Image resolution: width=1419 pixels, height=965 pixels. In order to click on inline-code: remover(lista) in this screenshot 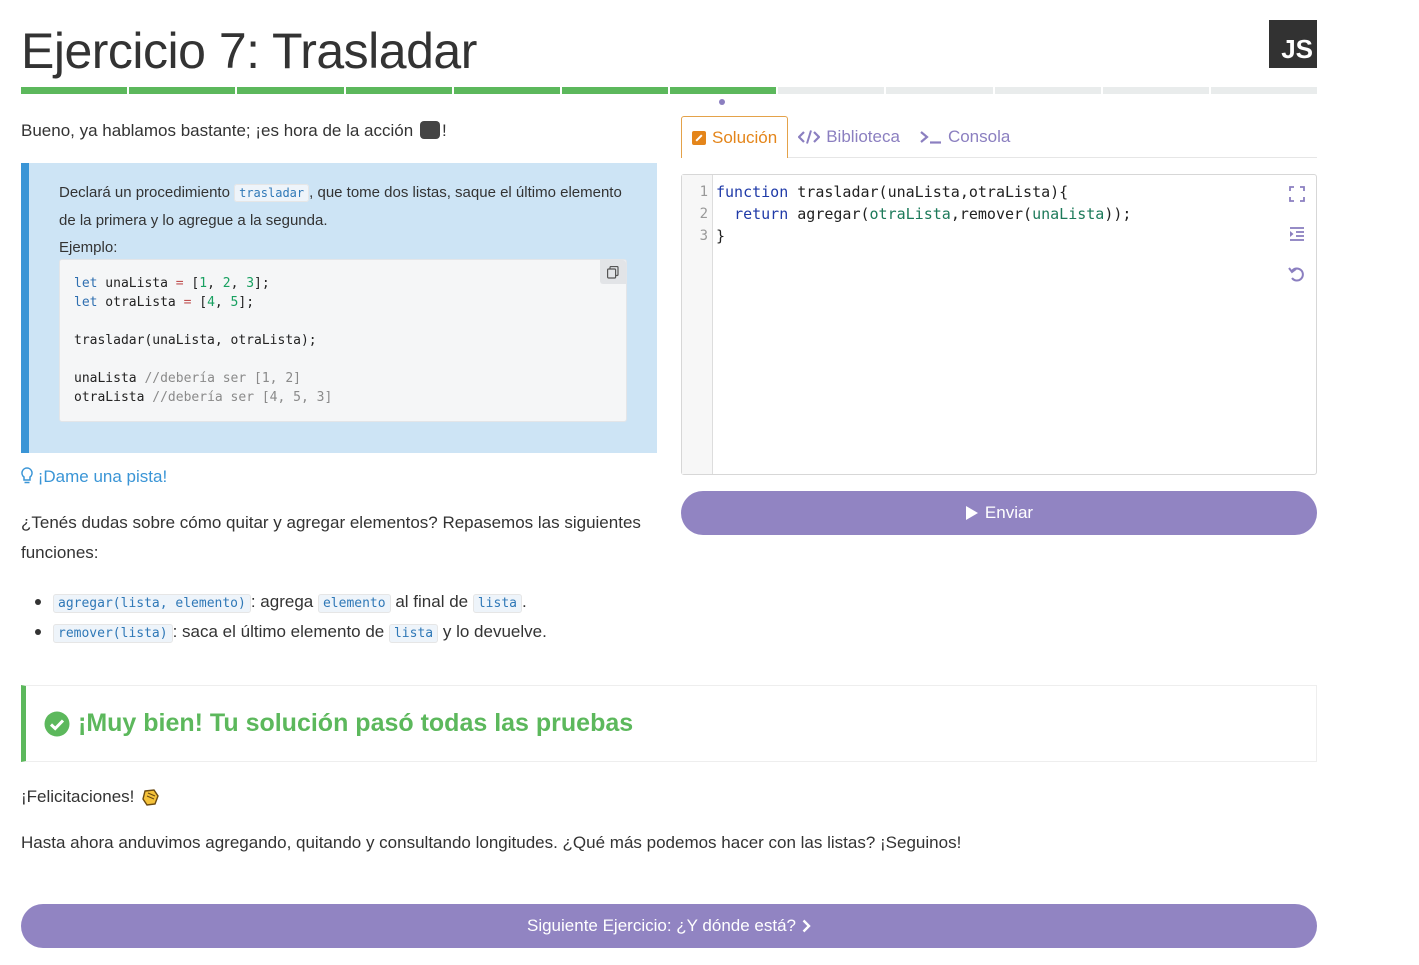, I will do `click(113, 633)`.